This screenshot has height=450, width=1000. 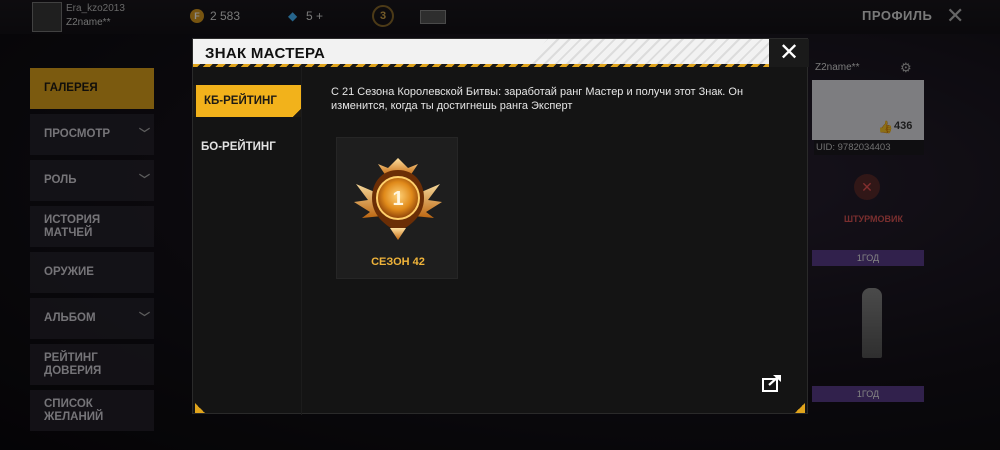 I want to click on tab-br-rating: КБ-РЕЙТИНГ, so click(x=247, y=101).